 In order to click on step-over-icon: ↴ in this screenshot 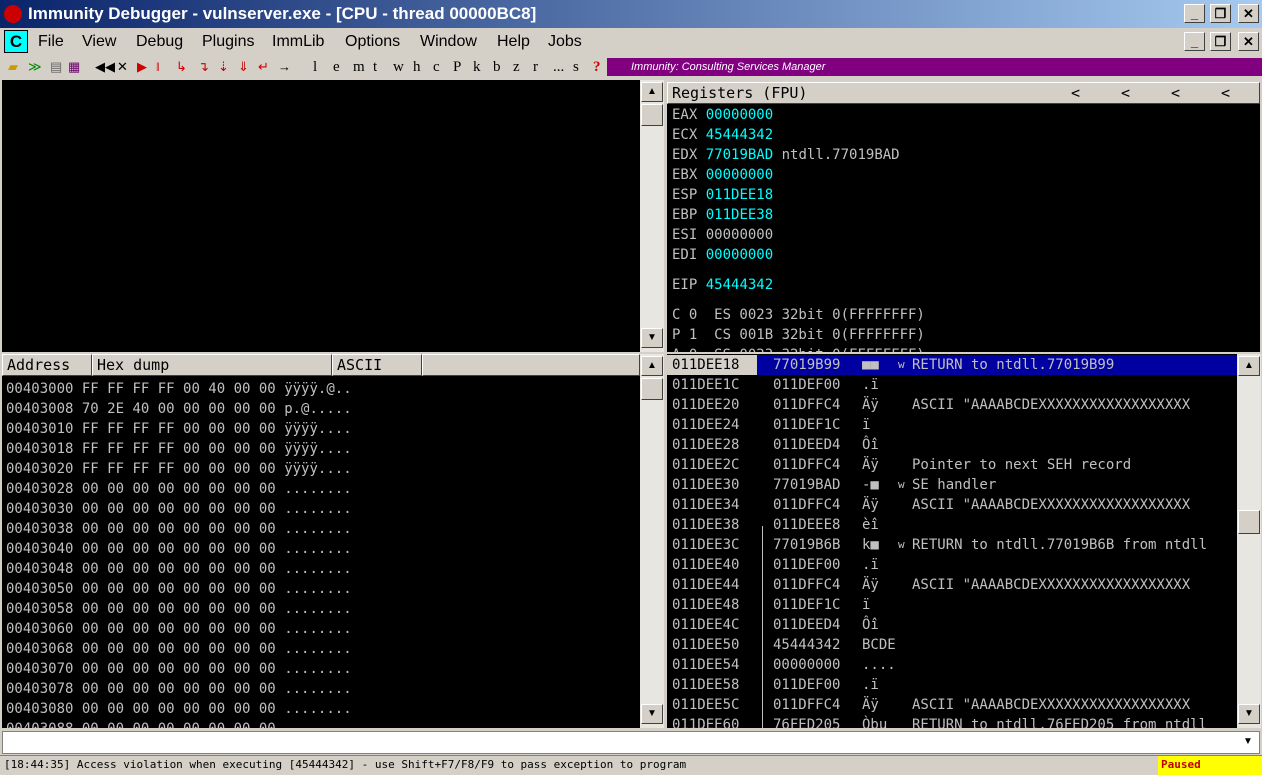, I will do `click(203, 67)`.